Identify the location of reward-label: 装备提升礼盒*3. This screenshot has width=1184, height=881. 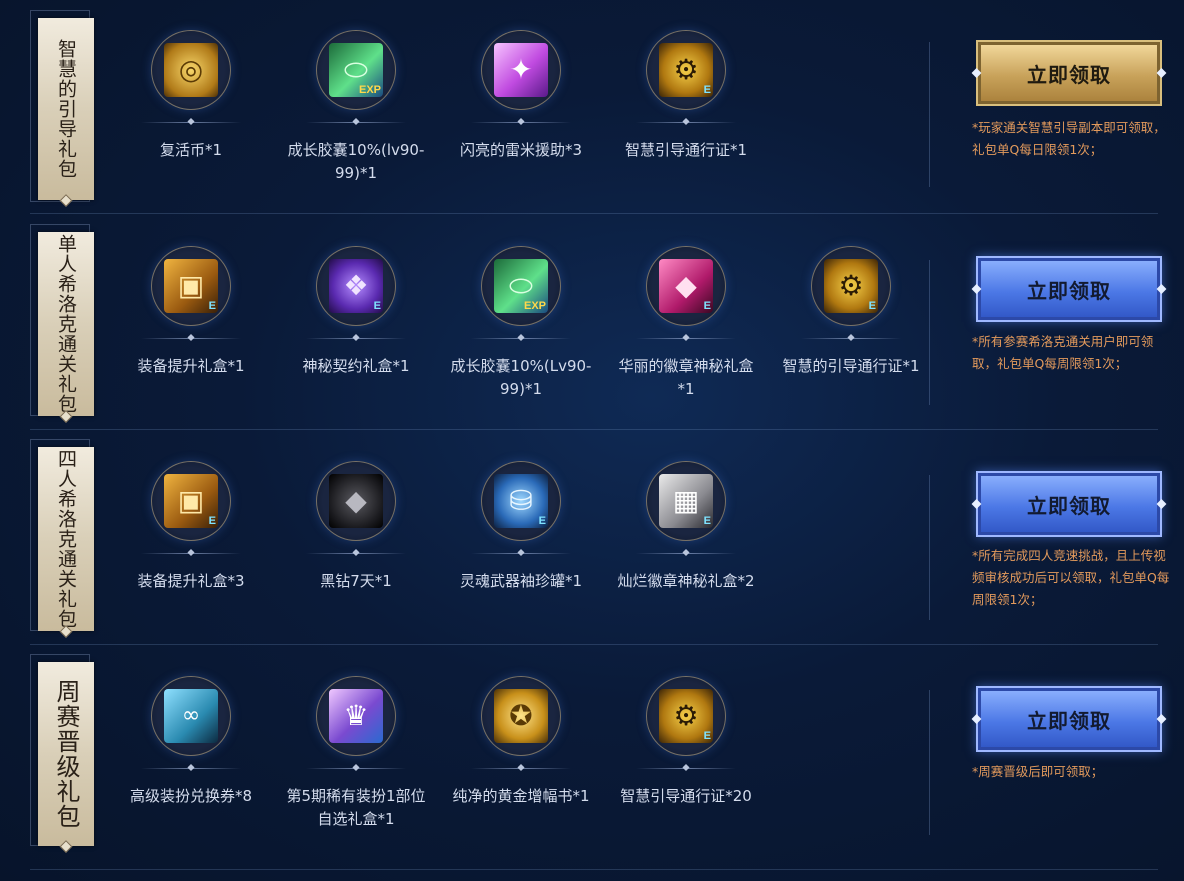
(191, 581).